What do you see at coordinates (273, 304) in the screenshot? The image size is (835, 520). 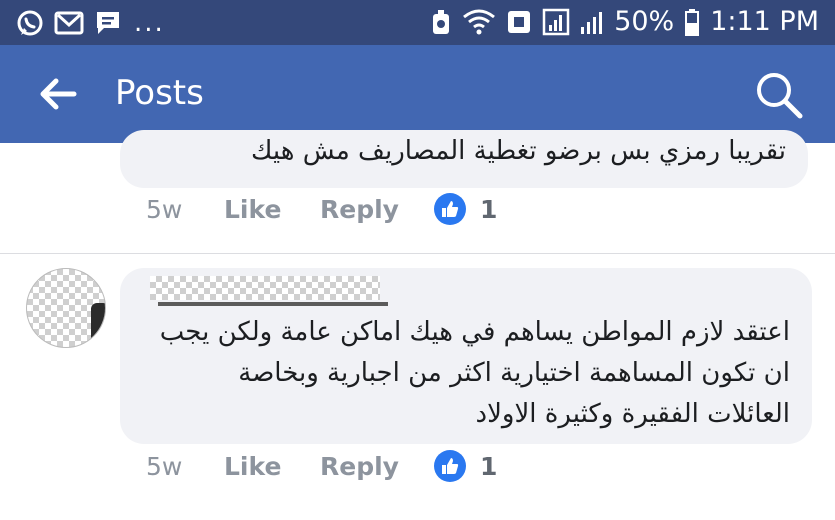 I see `author-name-redacted-line` at bounding box center [273, 304].